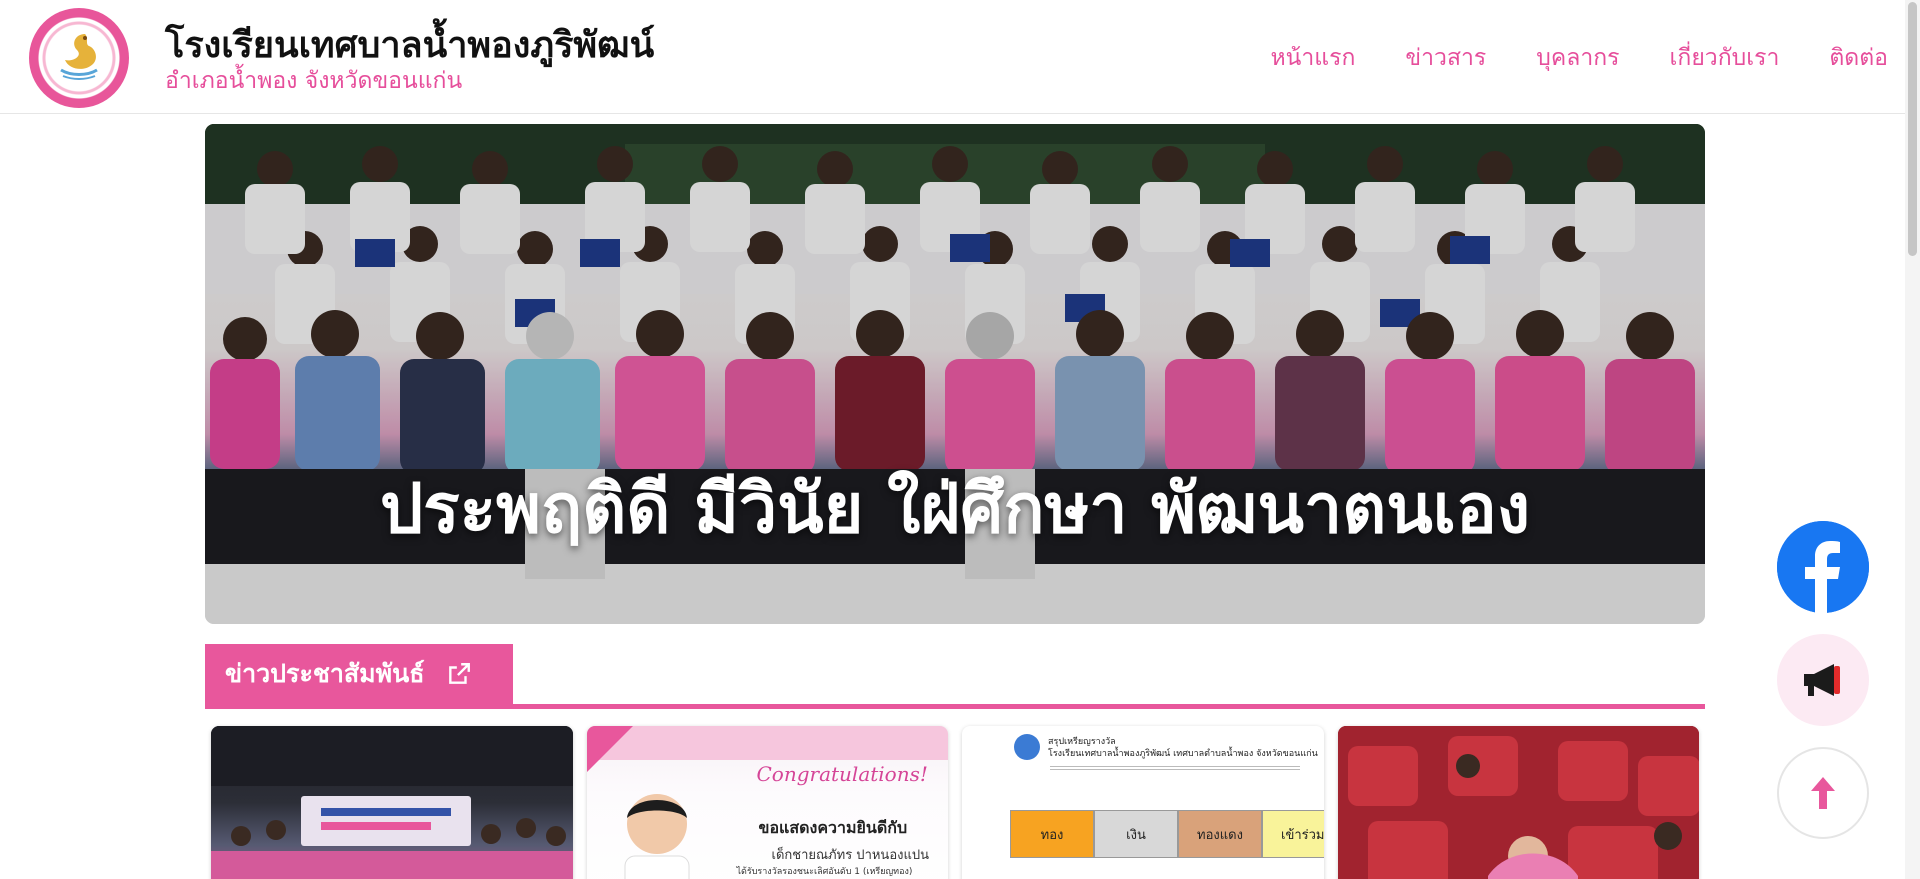  Describe the element at coordinates (1312, 58) in the screenshot. I see `nav-home: หน้าแรก` at that location.